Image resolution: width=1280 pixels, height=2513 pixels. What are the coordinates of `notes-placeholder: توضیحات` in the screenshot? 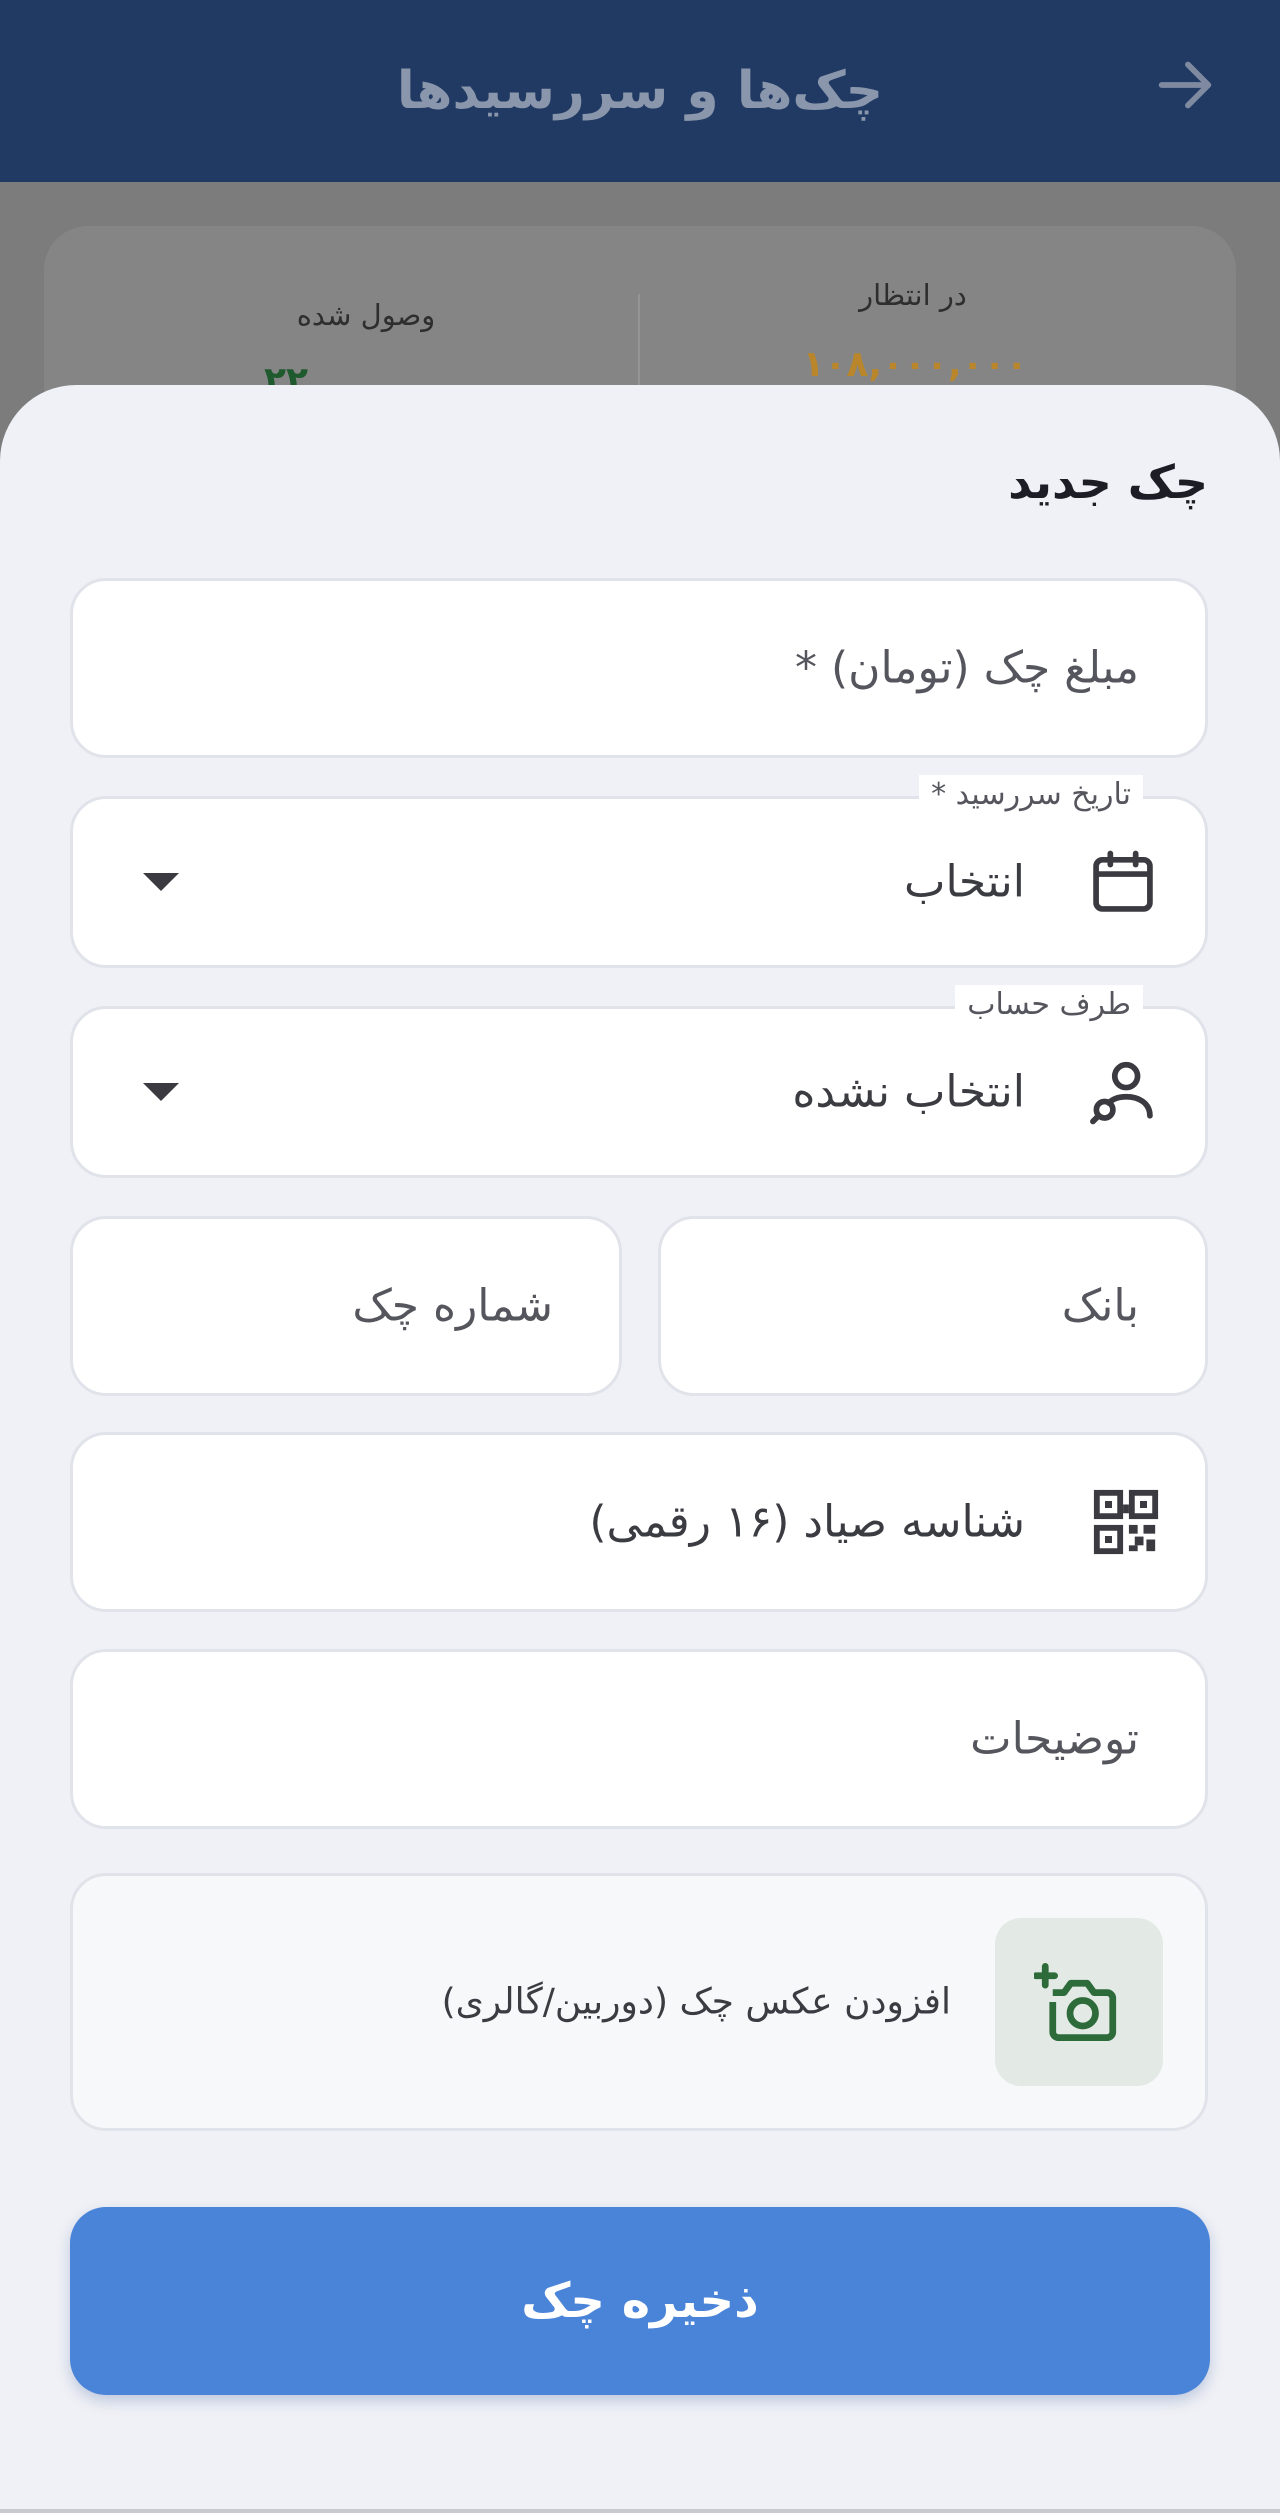 It's located at (1054, 1739).